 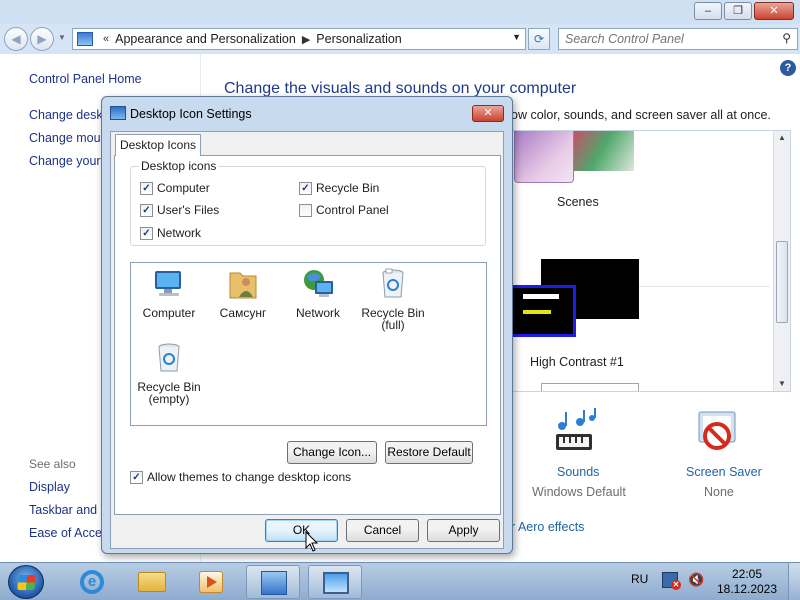 I want to click on restore-default-button: Restore Default, so click(x=429, y=452).